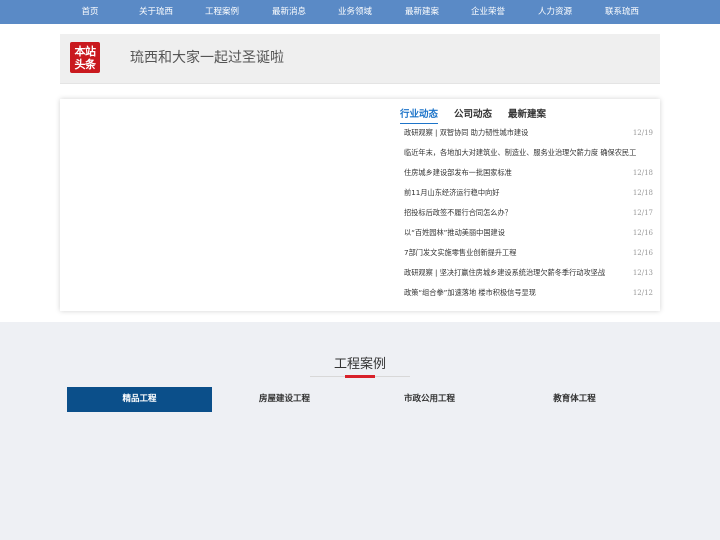 The height and width of the screenshot is (540, 720). Describe the element at coordinates (207, 58) in the screenshot. I see `headline-link: 琉西和大家一起过圣诞啦` at that location.